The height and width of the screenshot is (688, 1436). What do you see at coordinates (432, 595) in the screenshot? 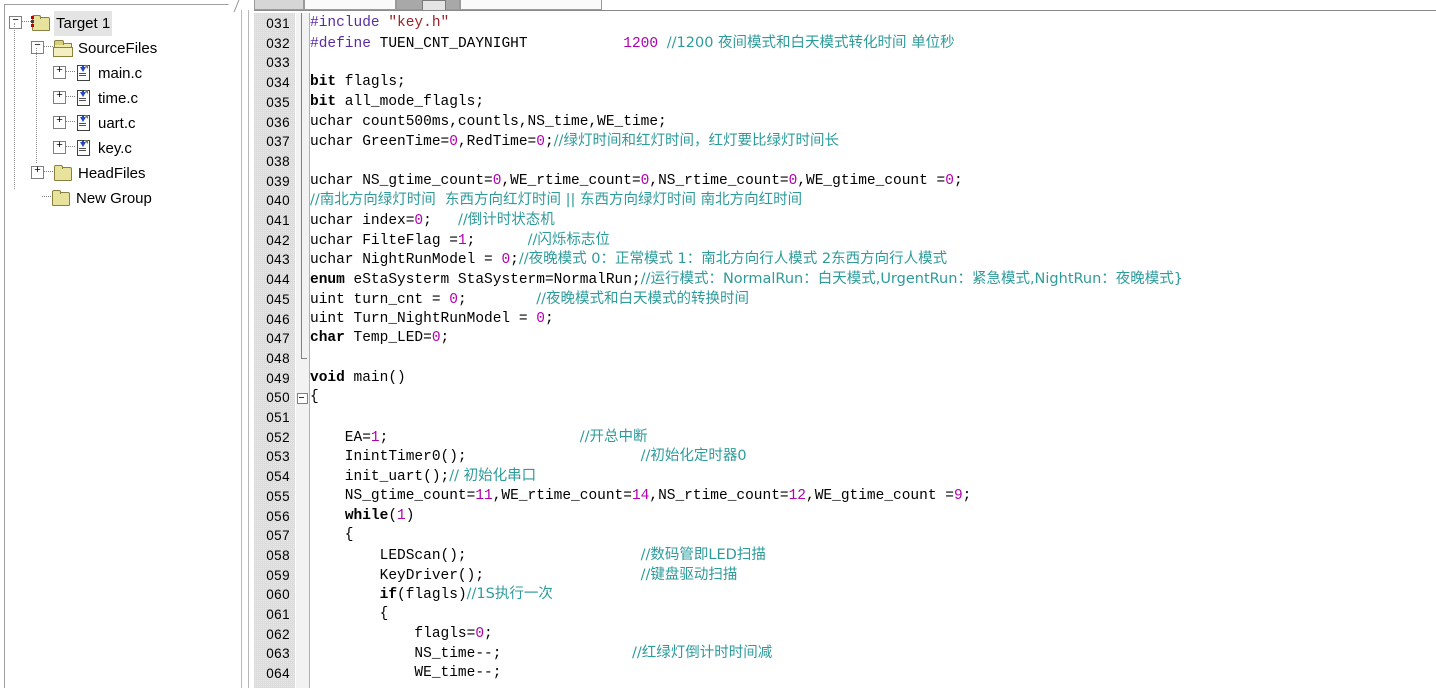
I see `code-token-txt: (flagls)` at bounding box center [432, 595].